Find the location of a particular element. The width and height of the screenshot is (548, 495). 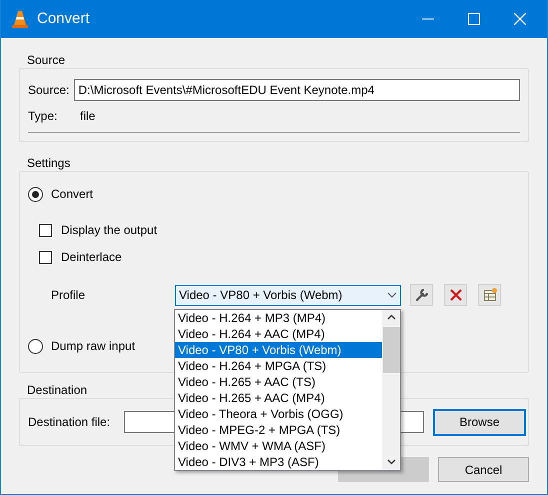

close-icon is located at coordinates (520, 19).